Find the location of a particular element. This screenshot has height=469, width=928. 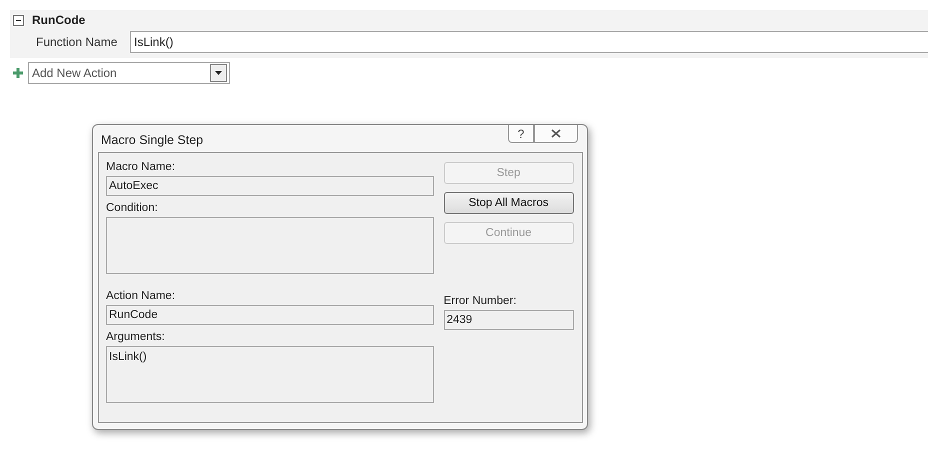

dialog-button: Stop All Macros is located at coordinates (509, 203).